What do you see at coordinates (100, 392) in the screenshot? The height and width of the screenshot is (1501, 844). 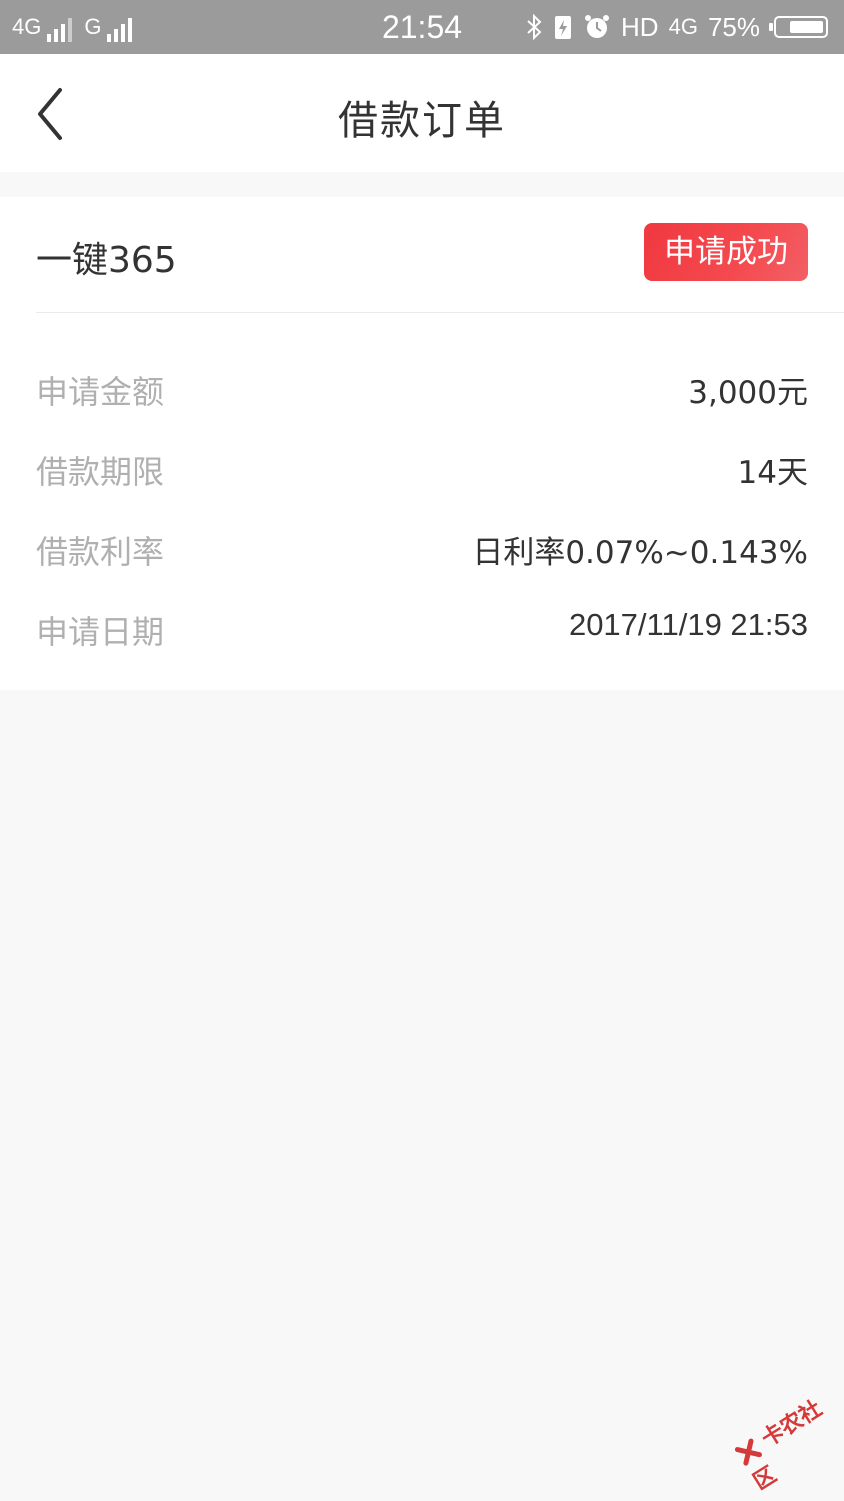 I see `detail-label: 申请金额` at bounding box center [100, 392].